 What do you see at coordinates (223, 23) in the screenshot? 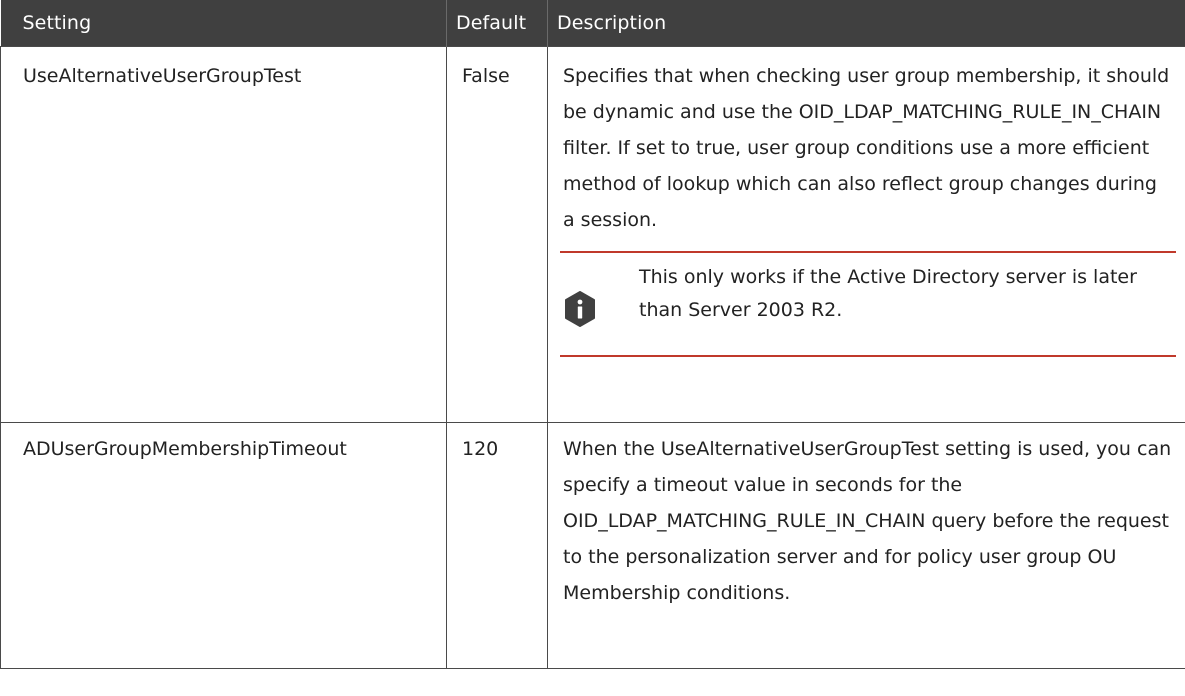
I see `column-header-setting: Setting` at bounding box center [223, 23].